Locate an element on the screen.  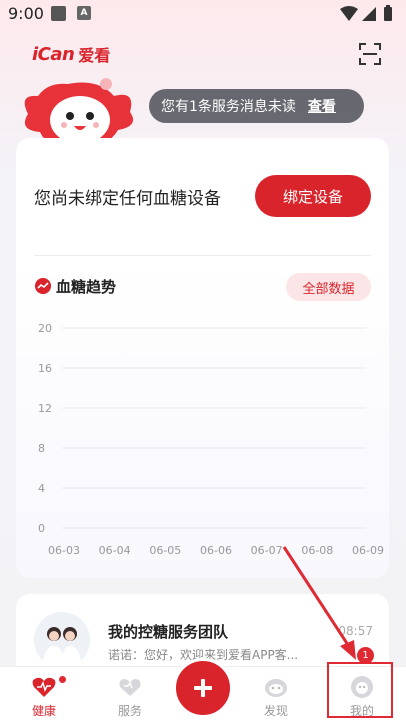
tab-discover: 发现 is located at coordinates (276, 694).